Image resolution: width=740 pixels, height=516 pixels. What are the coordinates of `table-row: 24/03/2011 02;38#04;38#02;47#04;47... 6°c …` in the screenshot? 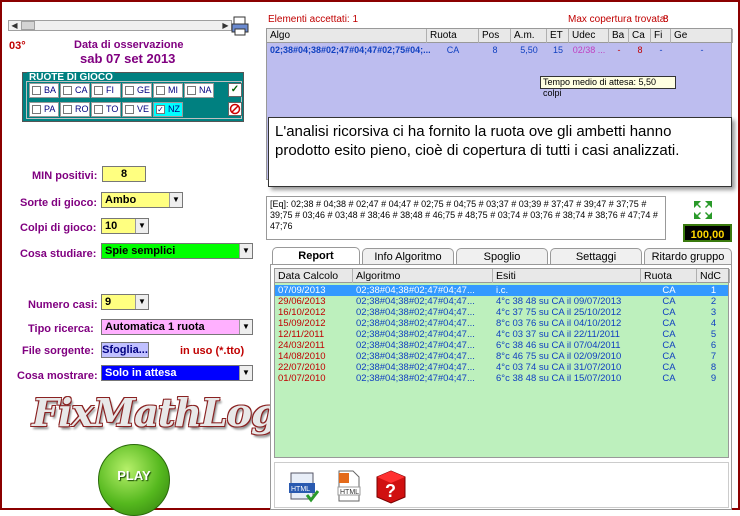 It's located at (501, 345).